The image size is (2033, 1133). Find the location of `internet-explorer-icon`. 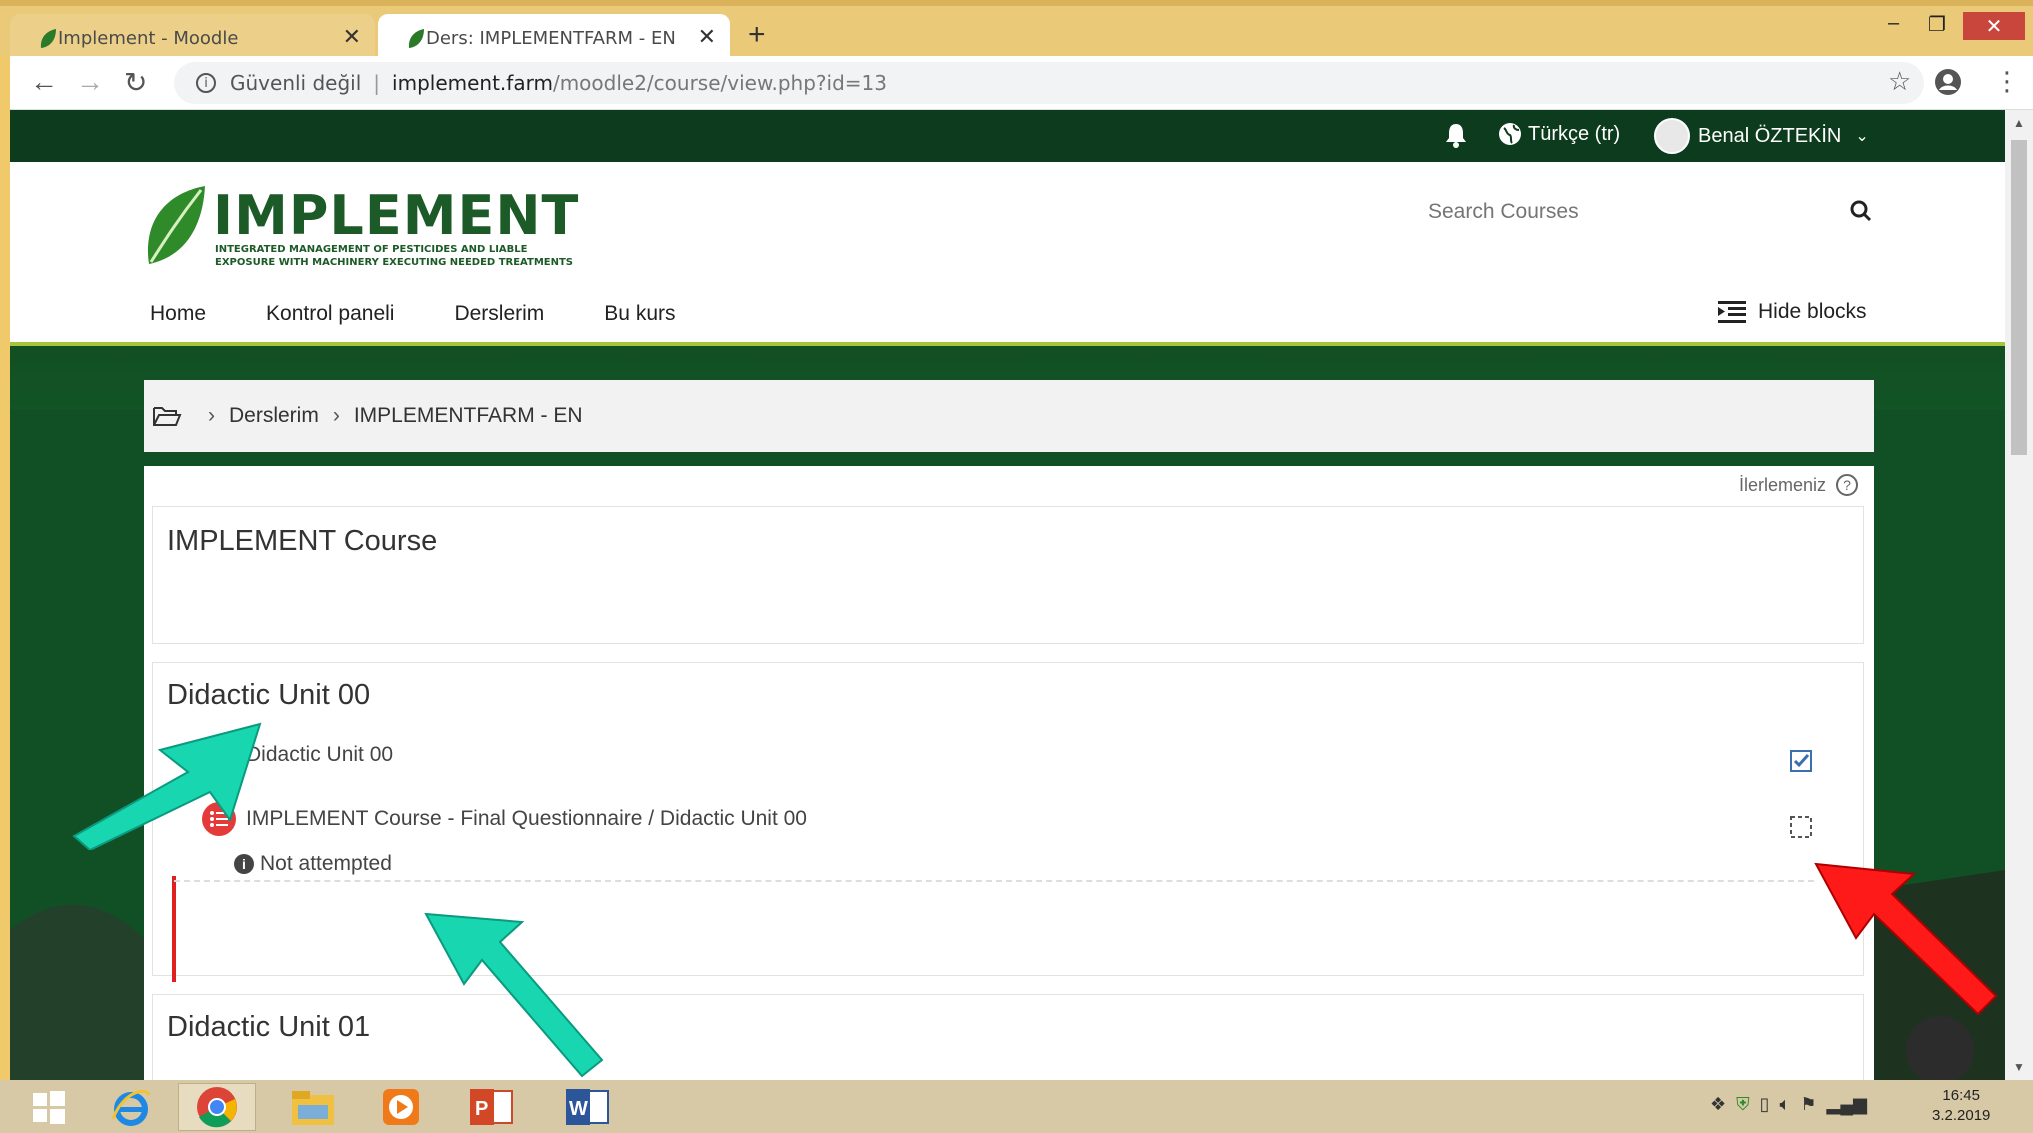

internet-explorer-icon is located at coordinates (131, 1107).